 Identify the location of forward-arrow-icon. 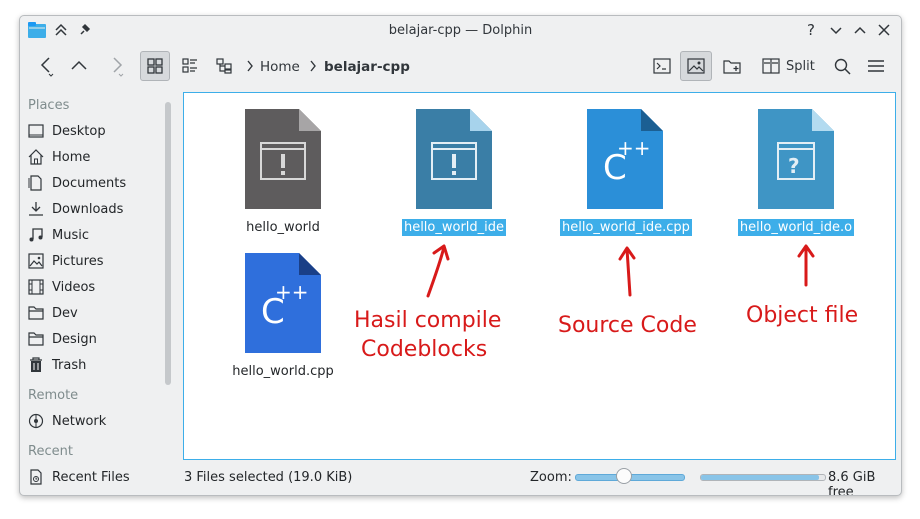
(118, 67).